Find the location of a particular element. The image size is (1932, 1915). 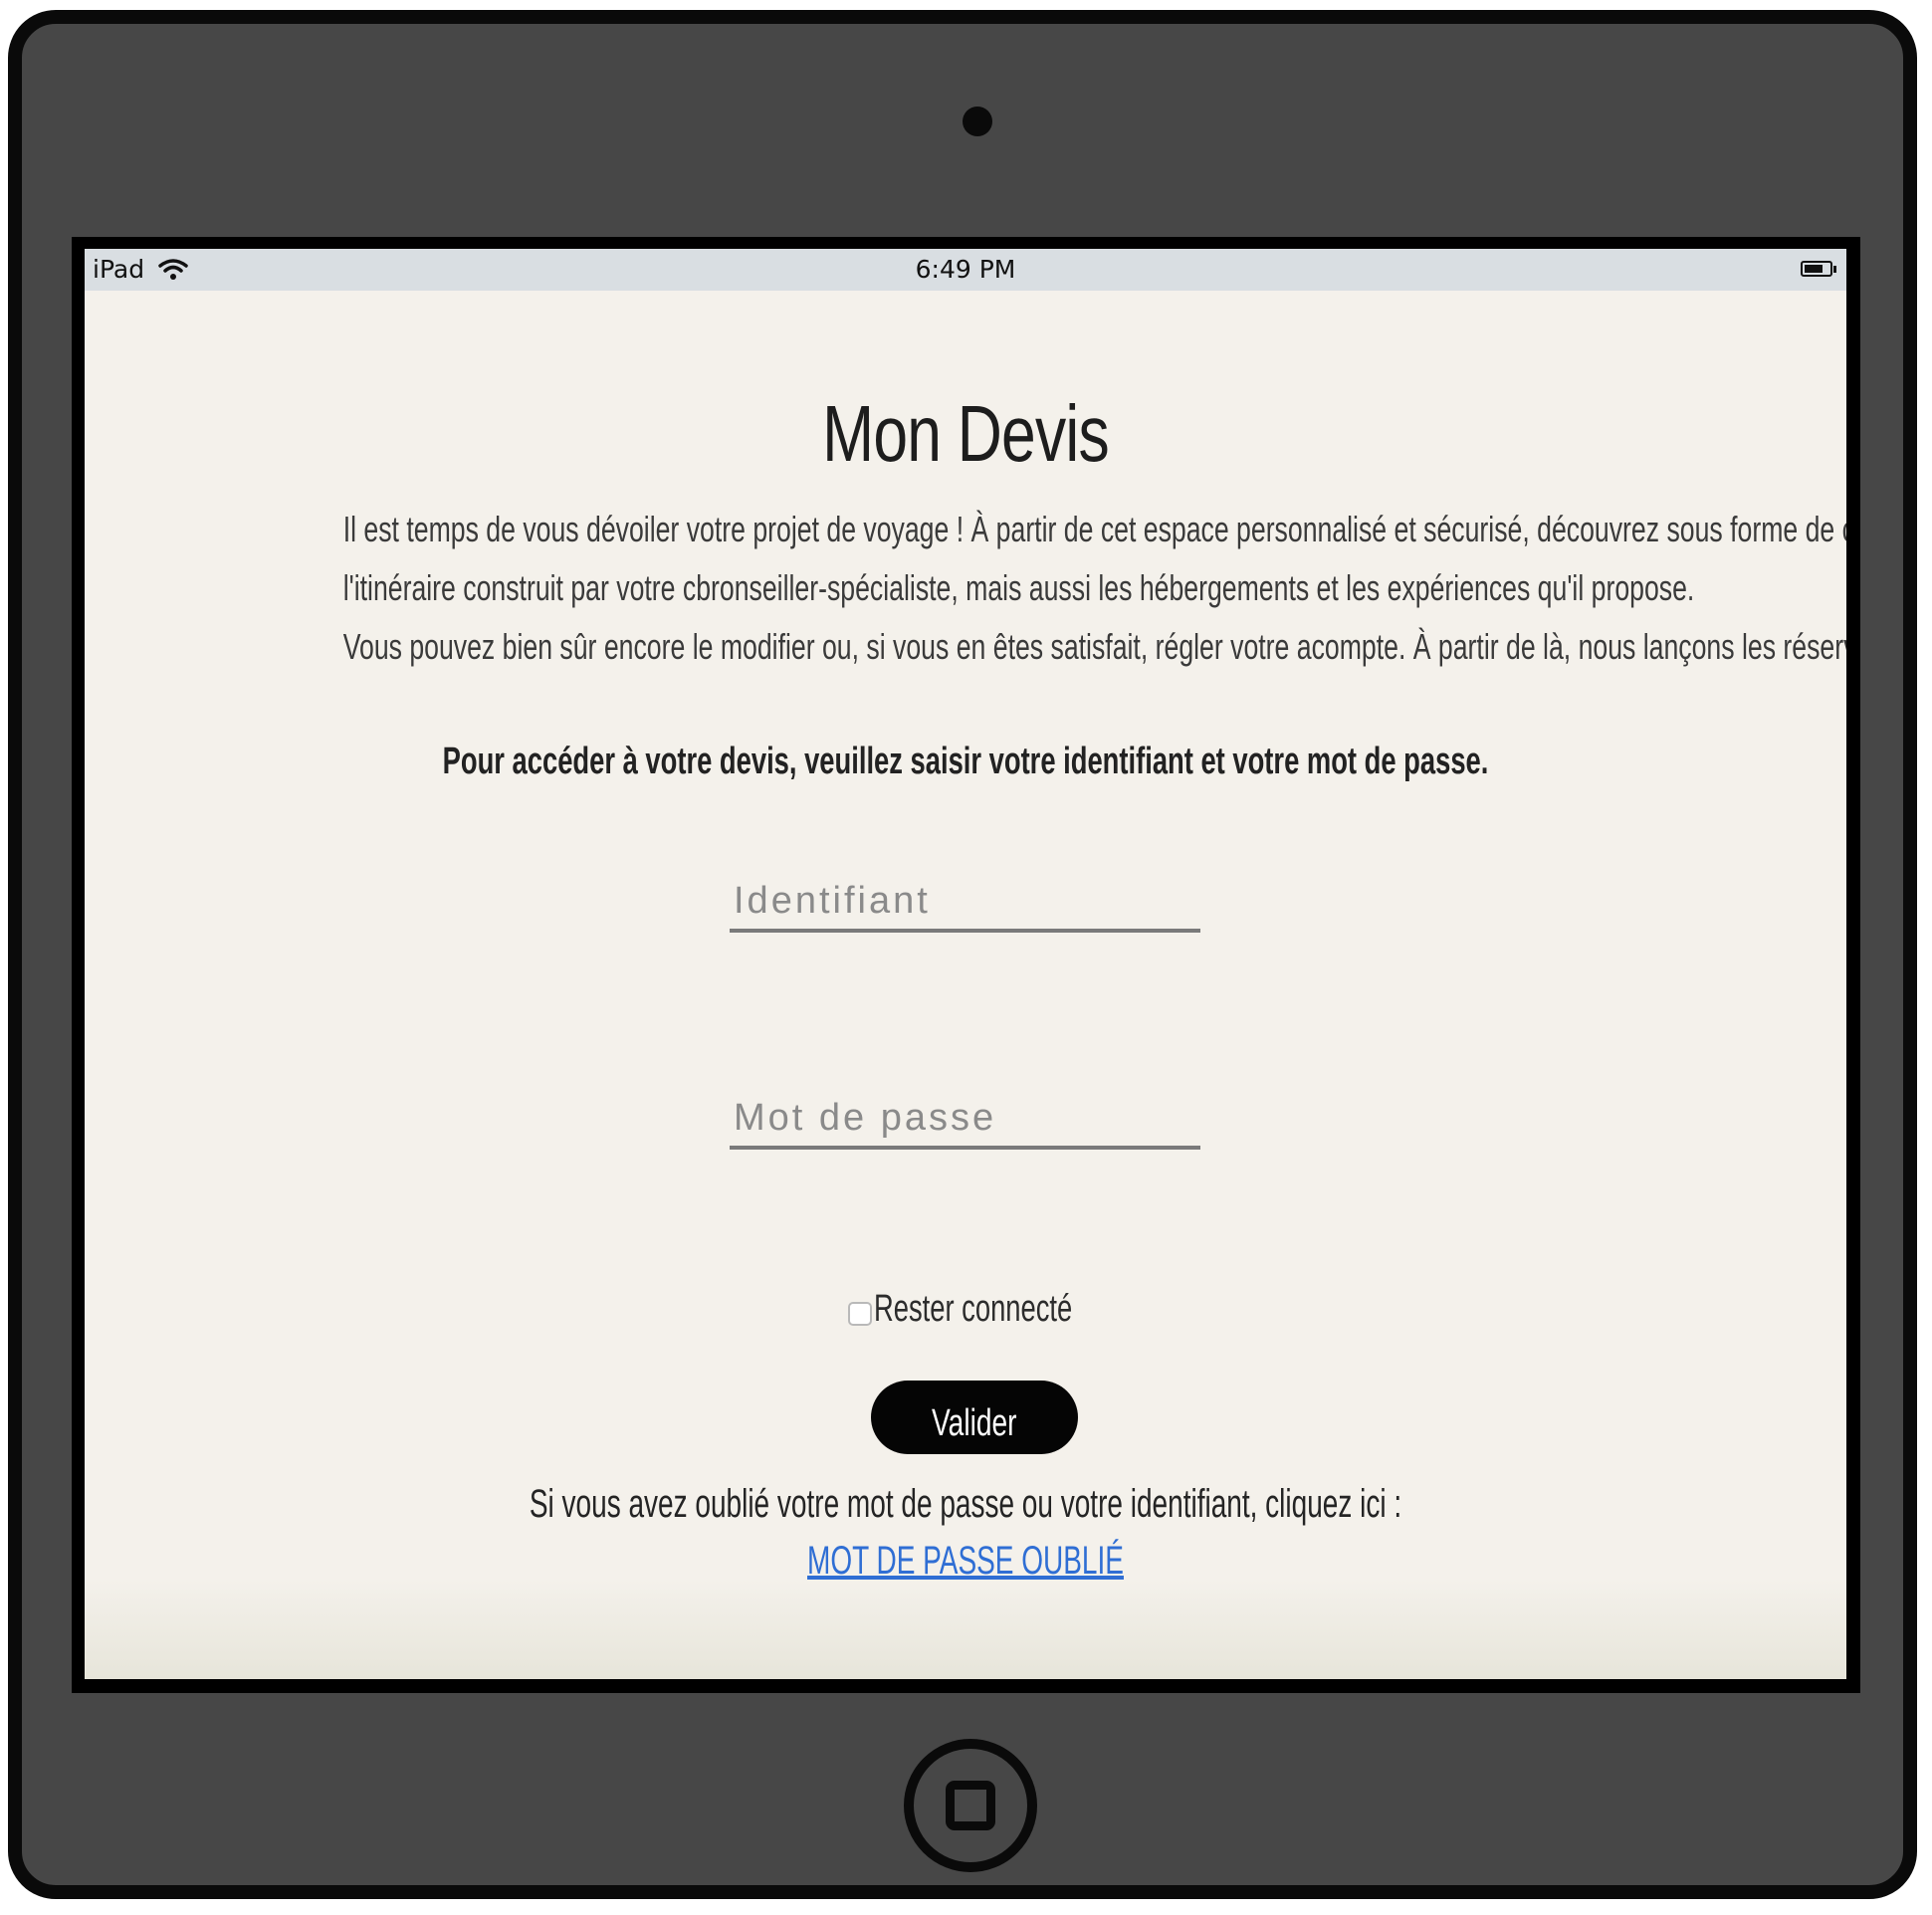

submit-button: Valider is located at coordinates (974, 1418).